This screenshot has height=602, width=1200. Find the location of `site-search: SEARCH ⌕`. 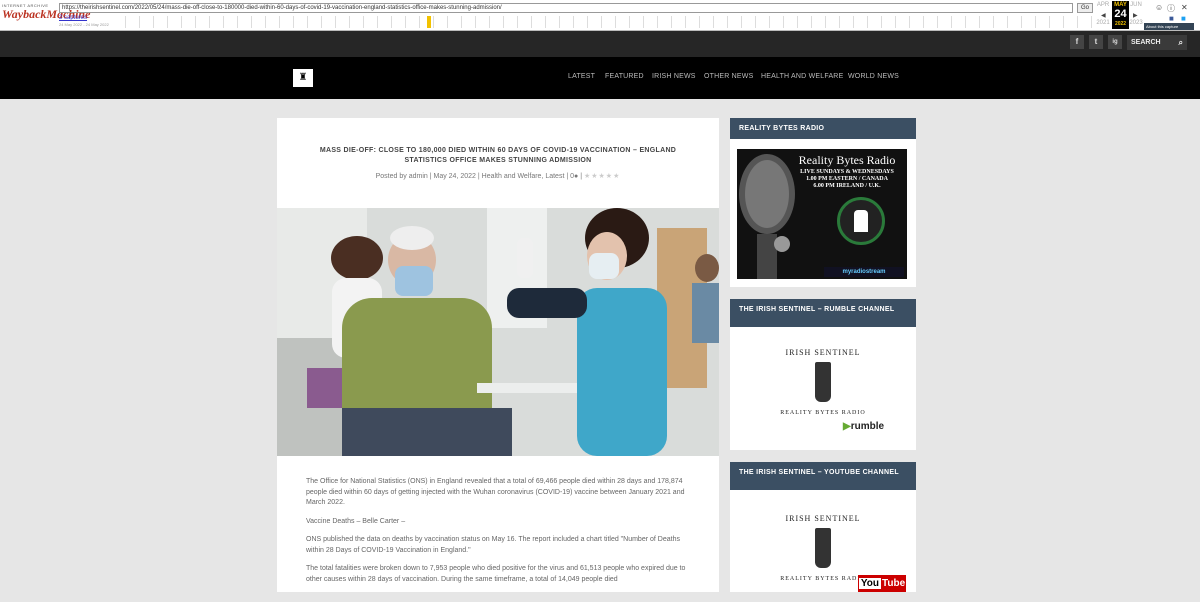

site-search: SEARCH ⌕ is located at coordinates (1157, 42).